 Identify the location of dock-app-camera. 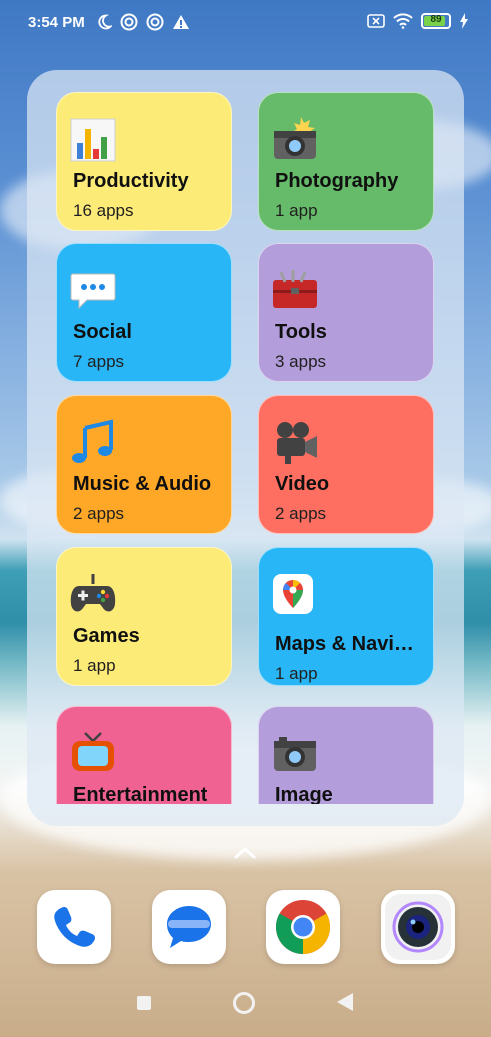
(418, 927).